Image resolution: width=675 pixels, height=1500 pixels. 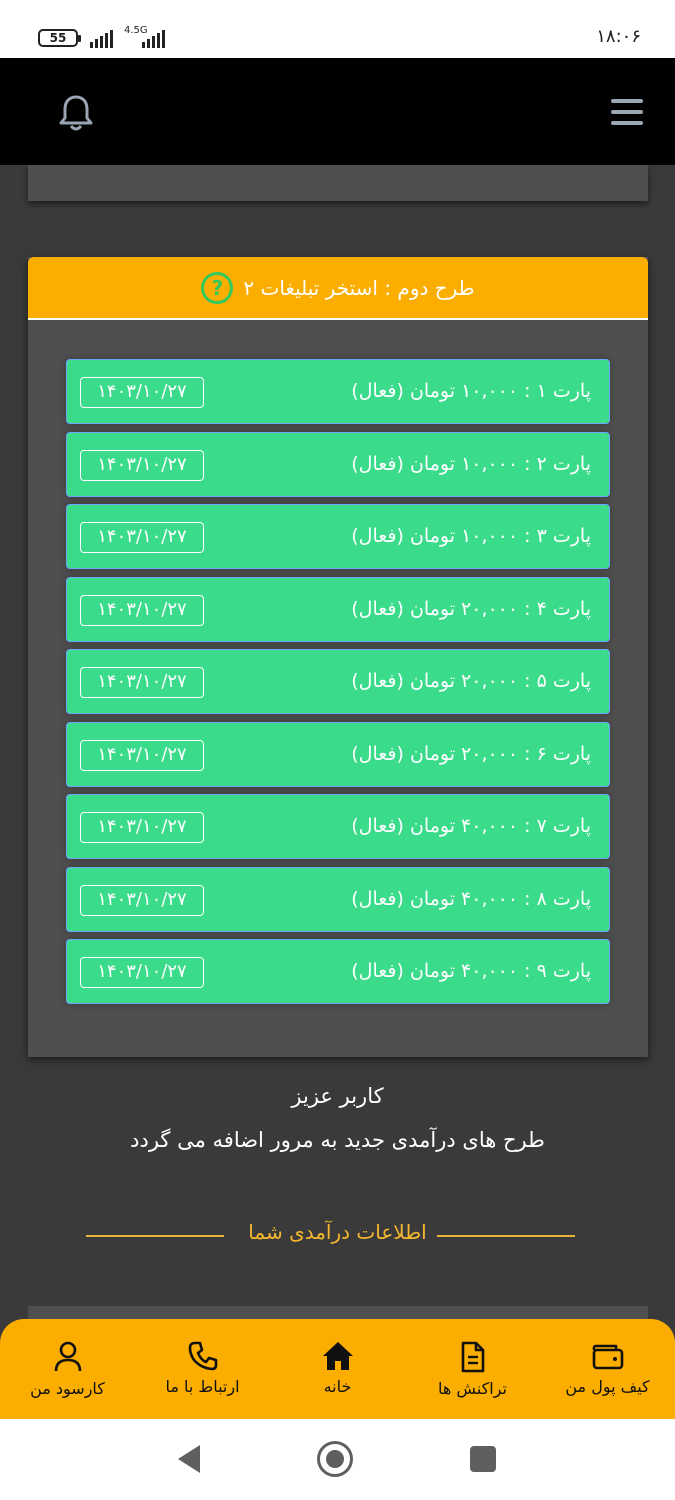 I want to click on hamburger-menu-icon, so click(x=627, y=114).